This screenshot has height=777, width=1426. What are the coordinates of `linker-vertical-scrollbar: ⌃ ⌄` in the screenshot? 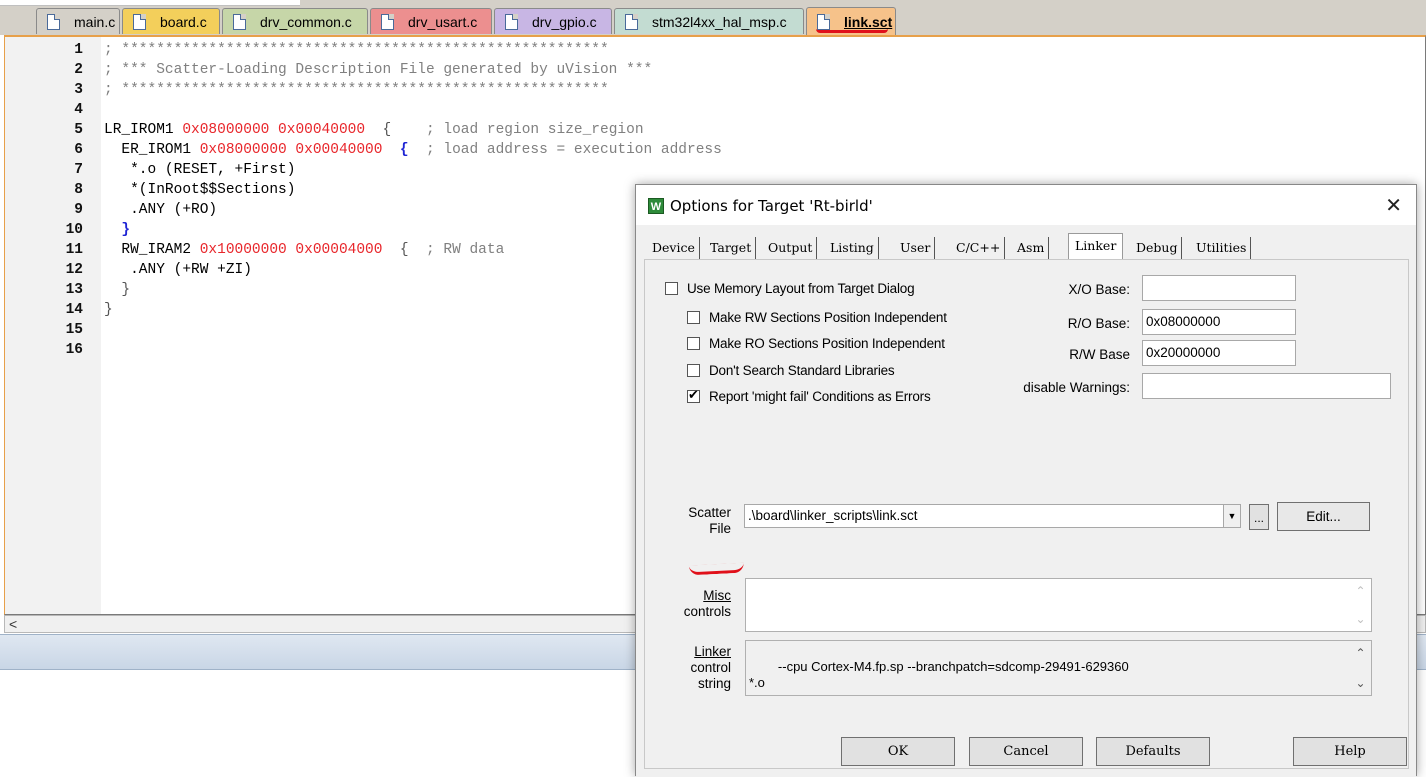 It's located at (1360, 668).